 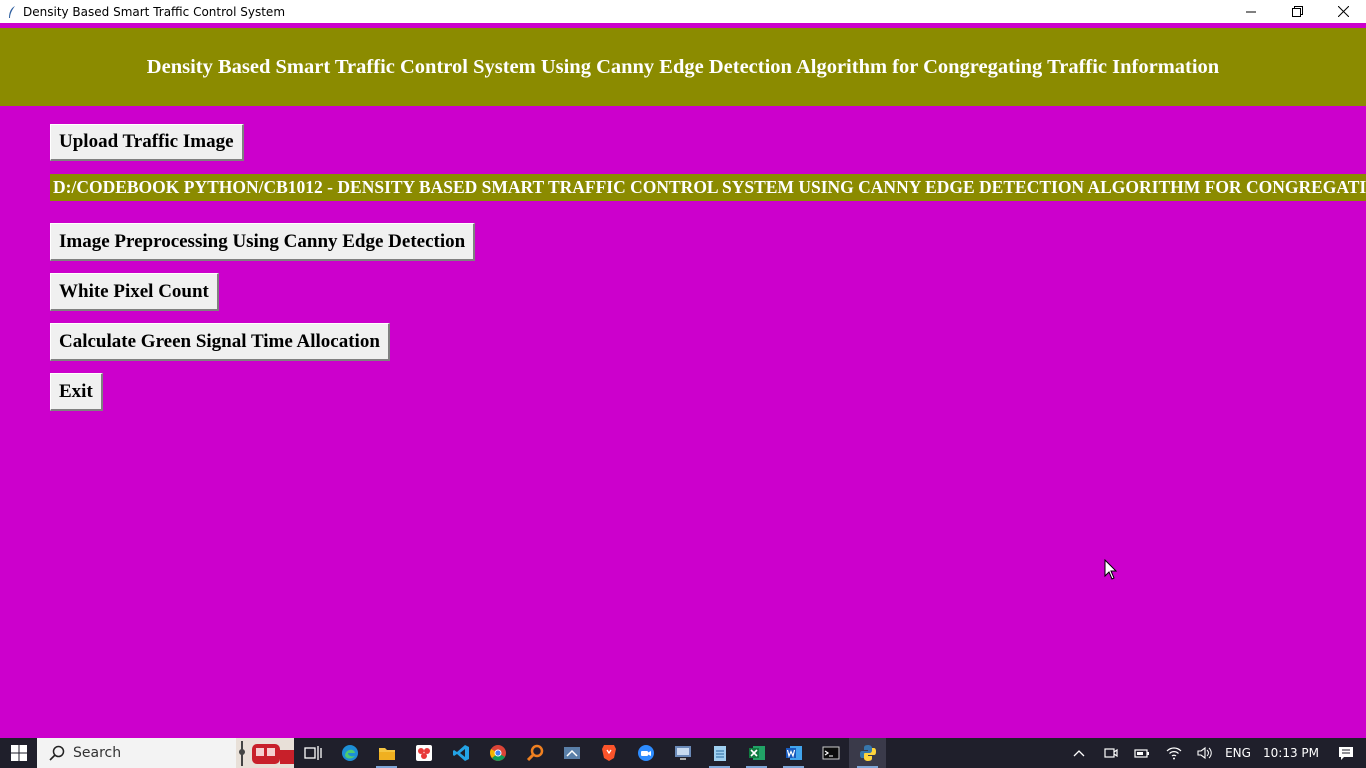 What do you see at coordinates (1111, 753) in the screenshot?
I see `meet-now-icon` at bounding box center [1111, 753].